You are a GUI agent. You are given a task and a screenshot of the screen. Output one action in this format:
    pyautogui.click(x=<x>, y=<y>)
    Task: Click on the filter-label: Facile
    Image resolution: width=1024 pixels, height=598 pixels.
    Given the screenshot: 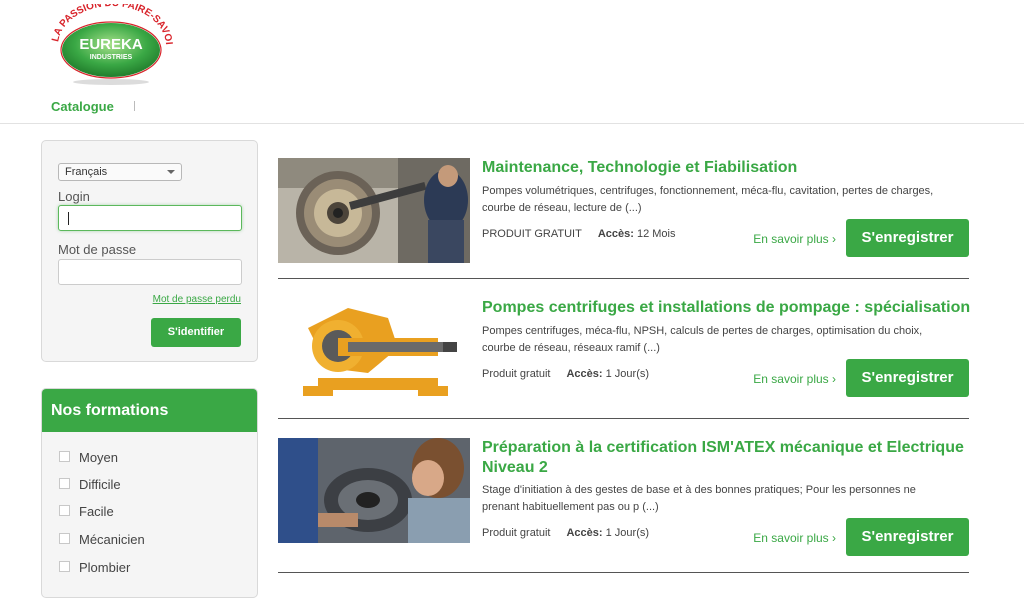 What is the action you would take?
    pyautogui.click(x=96, y=511)
    